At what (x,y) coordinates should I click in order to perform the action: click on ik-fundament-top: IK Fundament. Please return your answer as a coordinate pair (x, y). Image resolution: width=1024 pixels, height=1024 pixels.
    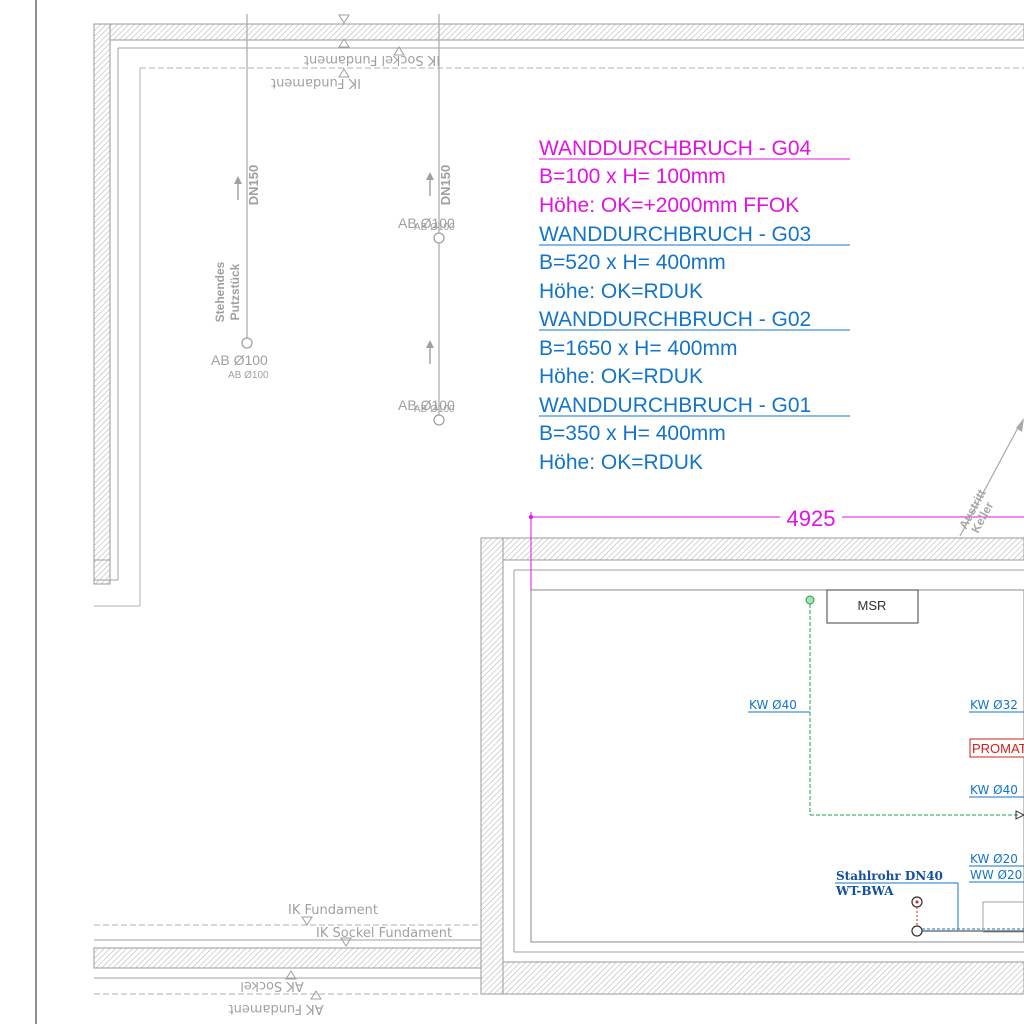
    Looking at the image, I should click on (316, 82).